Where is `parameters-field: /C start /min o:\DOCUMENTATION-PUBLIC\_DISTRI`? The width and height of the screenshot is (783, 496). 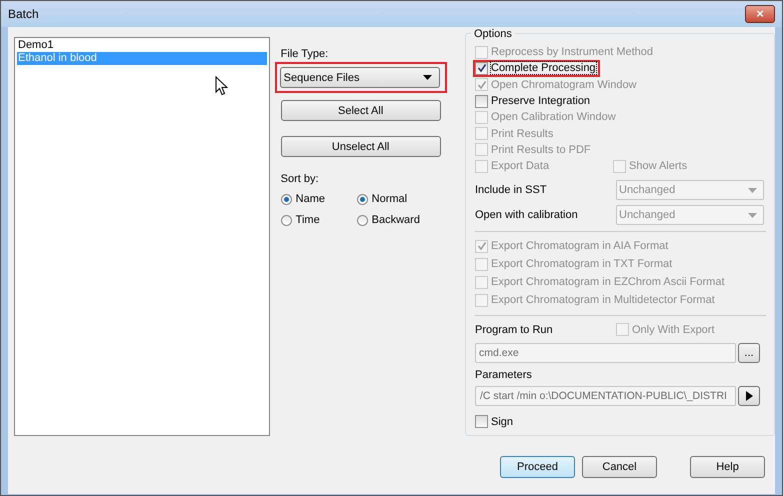
parameters-field: /C start /min o:\DOCUMENTATION-PUBLIC\_DISTRI is located at coordinates (605, 396).